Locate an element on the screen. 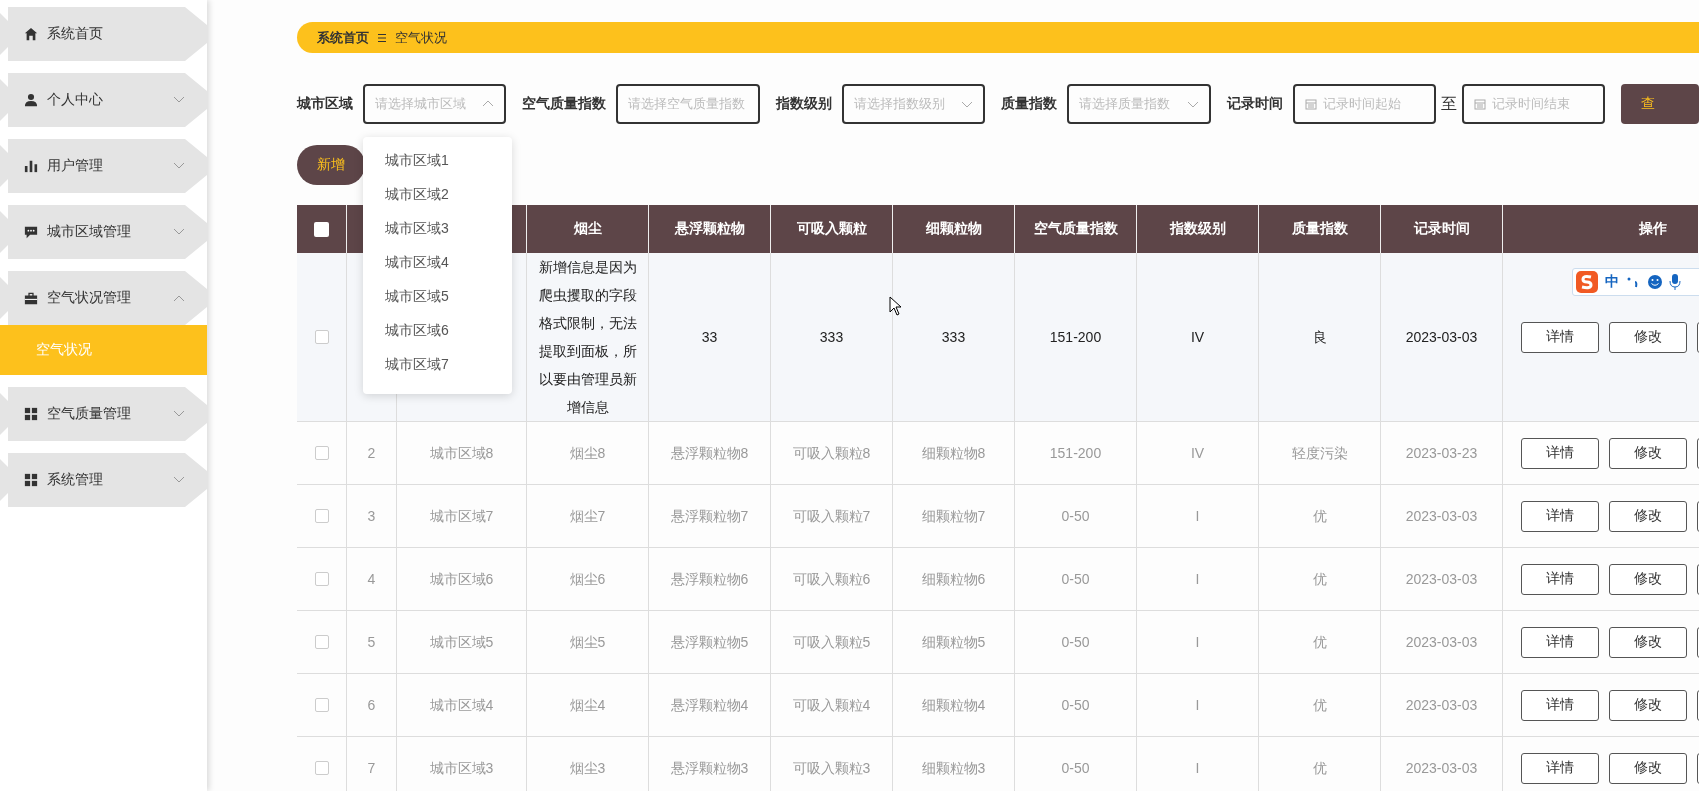  table-cell-text: 可吸入颗粒7 is located at coordinates (831, 516).